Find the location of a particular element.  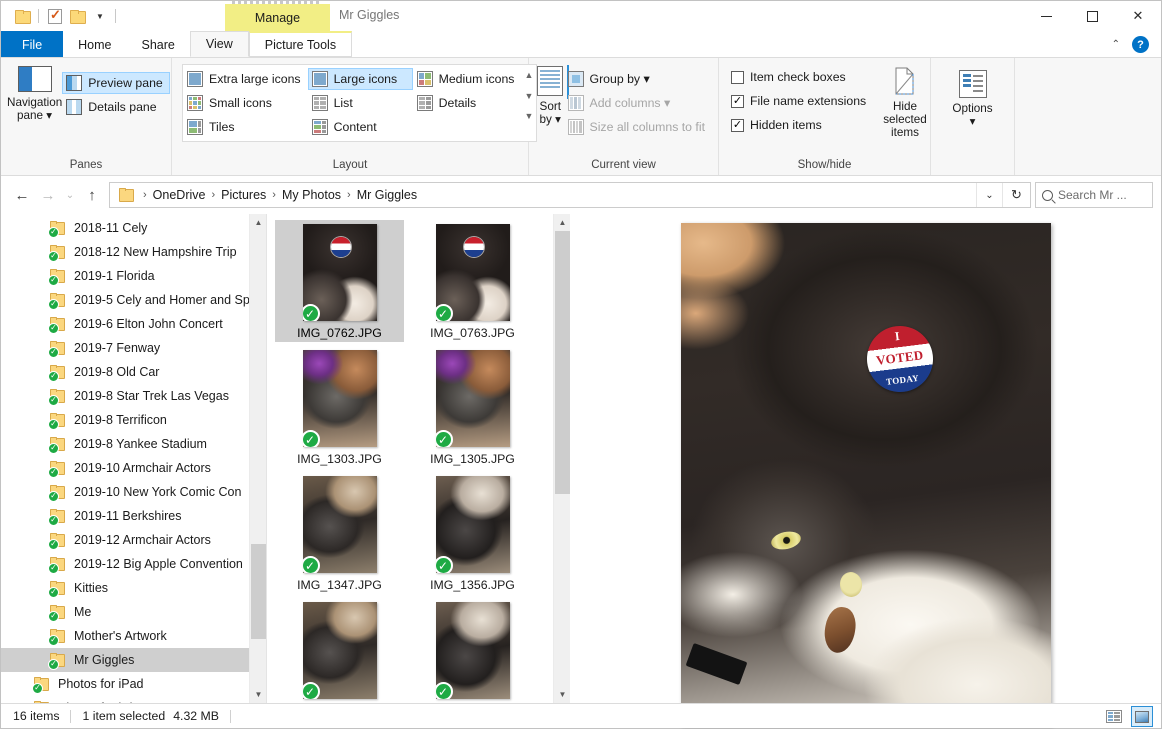

view-extra-large-icons: Extra large icons is located at coordinates (245, 79).